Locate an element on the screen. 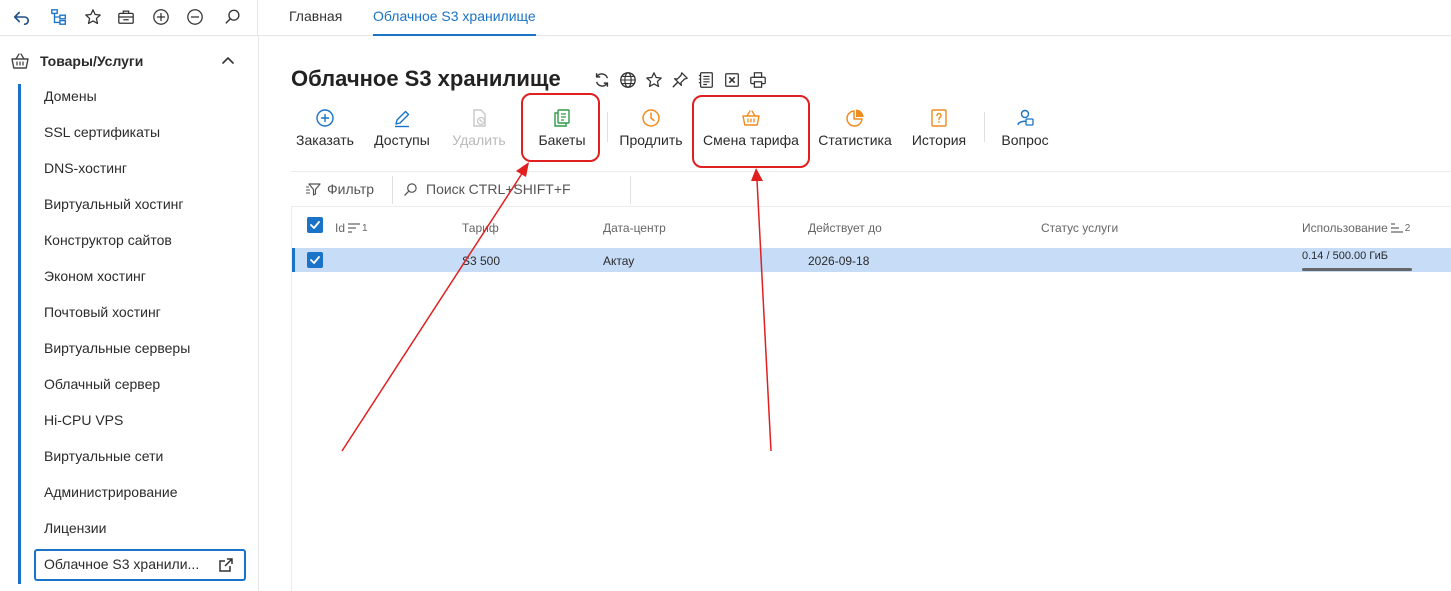 The height and width of the screenshot is (591, 1451). support-user-icon is located at coordinates (1025, 117).